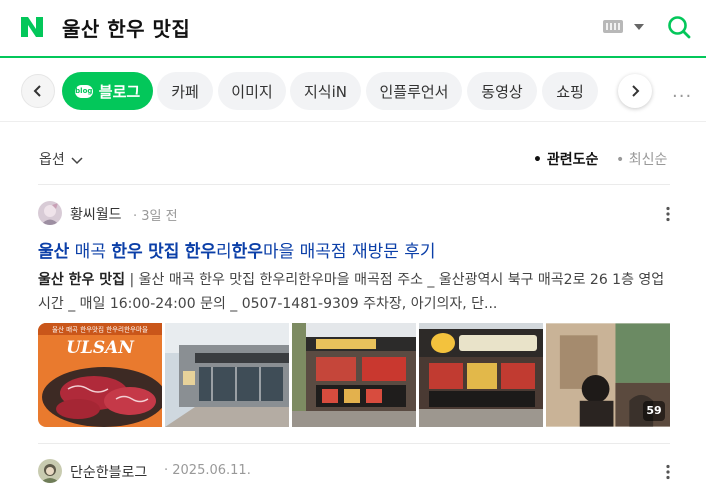 The height and width of the screenshot is (483, 706). I want to click on tabs-next-button, so click(635, 91).